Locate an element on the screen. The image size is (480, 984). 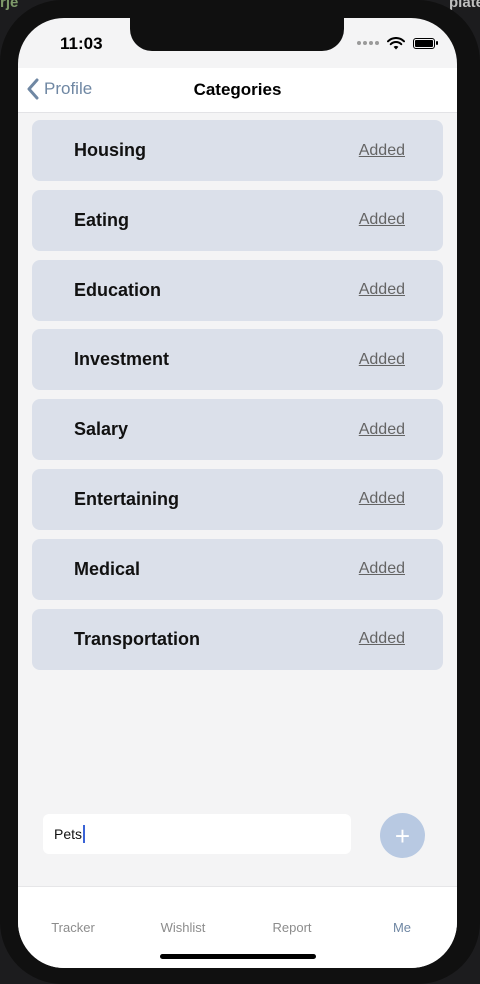
add-category-button: + is located at coordinates (402, 835).